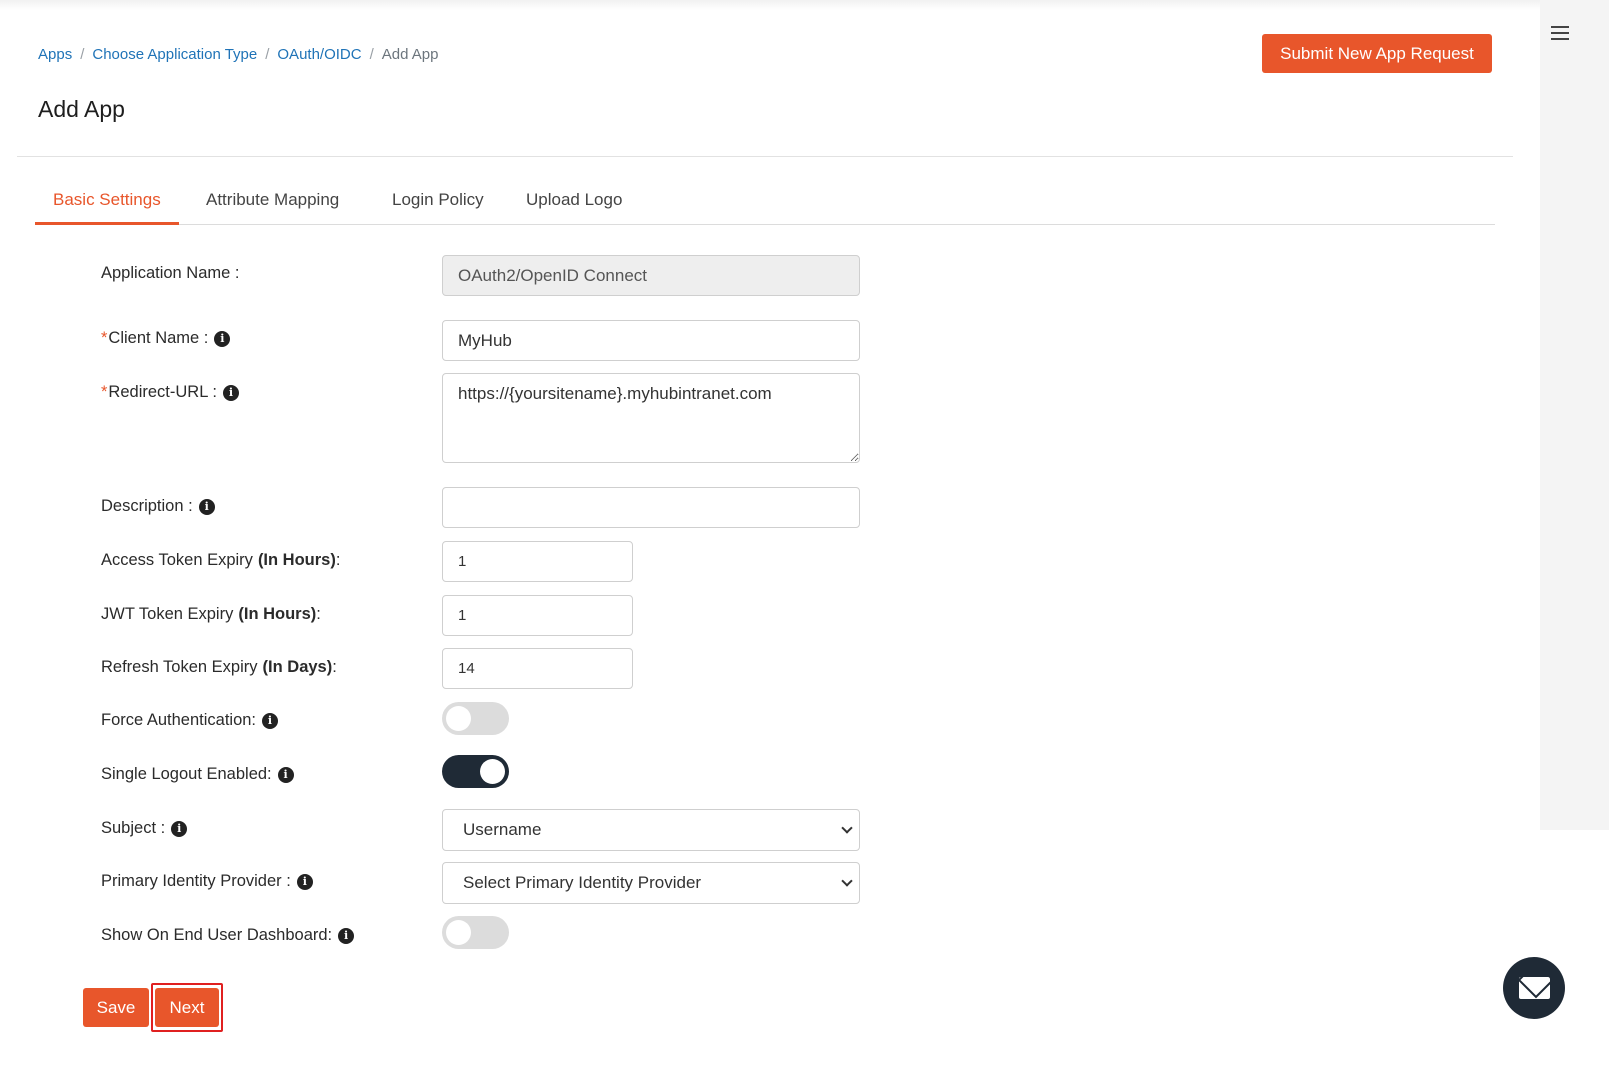 The height and width of the screenshot is (1068, 1609). What do you see at coordinates (158, 338) in the screenshot?
I see `client-name-label-text: Client Name :` at bounding box center [158, 338].